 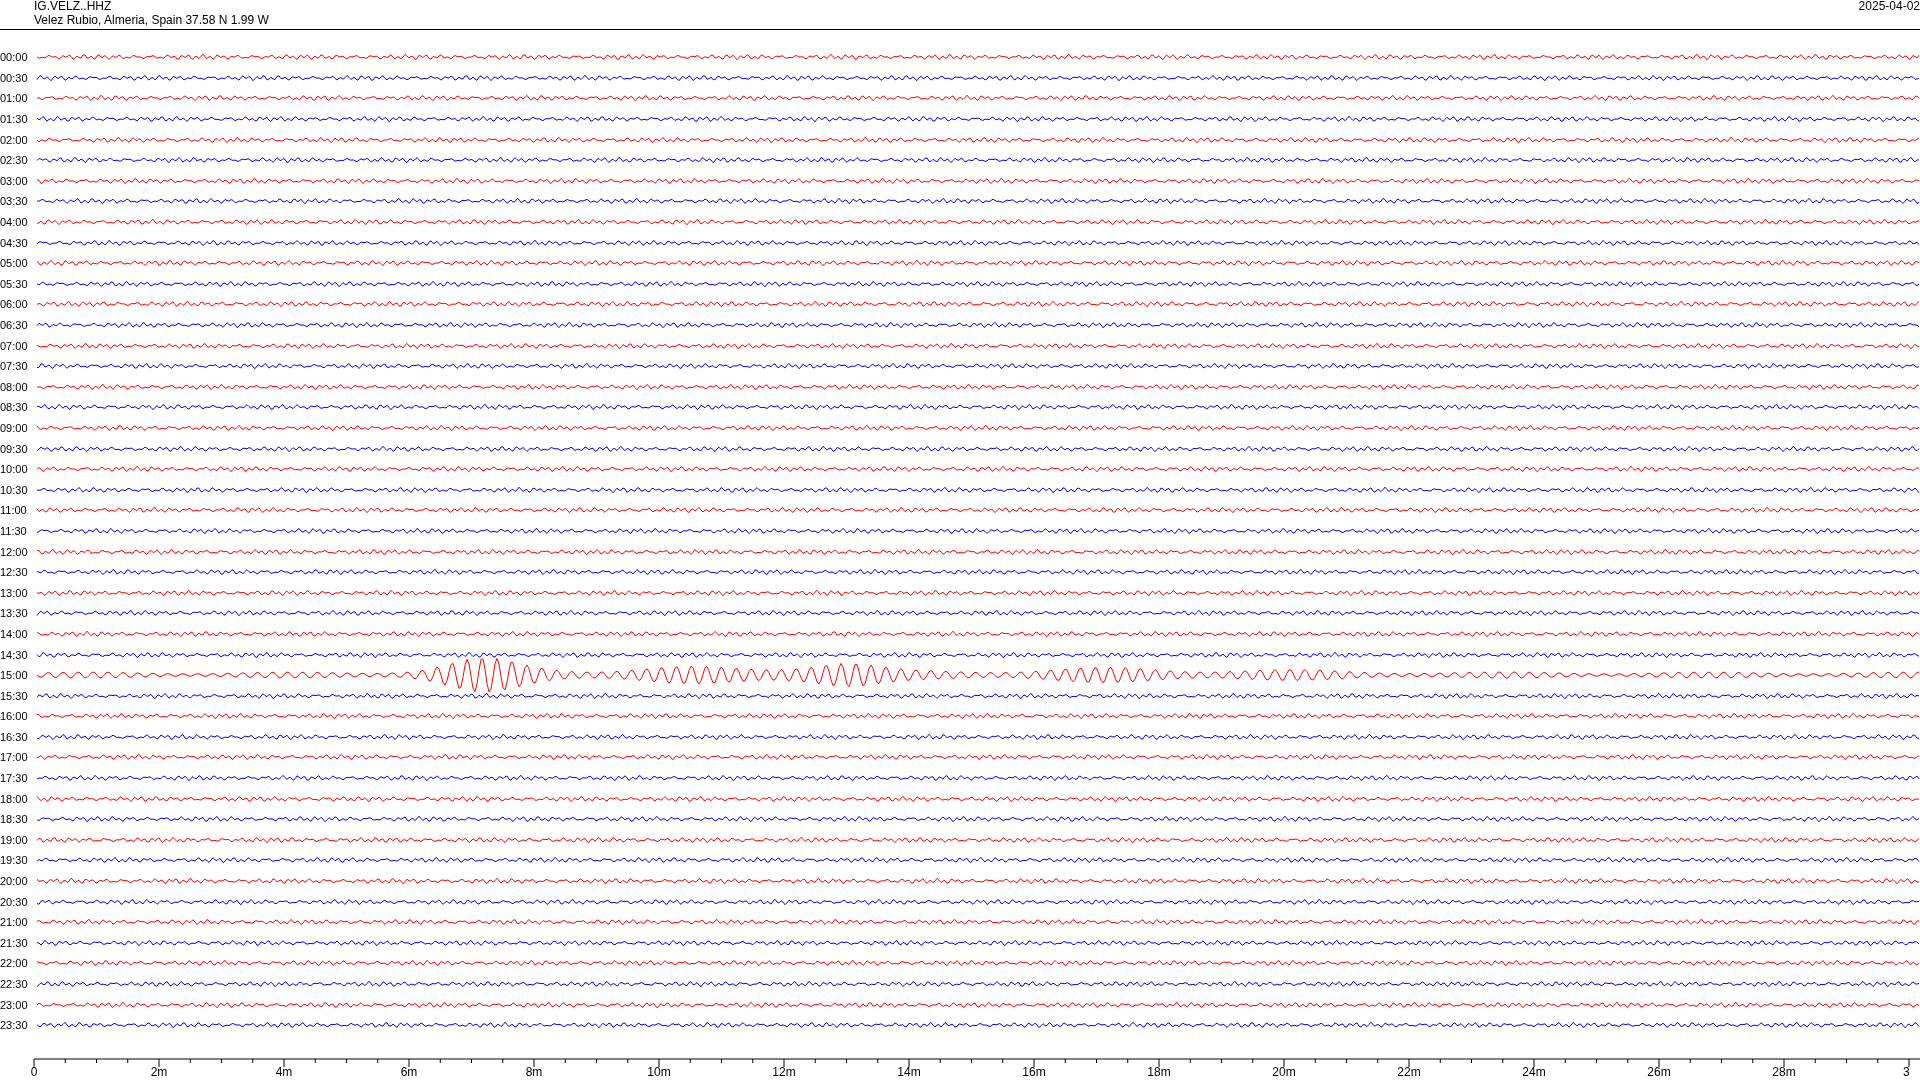 What do you see at coordinates (1659, 1071) in the screenshot?
I see `axis-tick-label: 26m` at bounding box center [1659, 1071].